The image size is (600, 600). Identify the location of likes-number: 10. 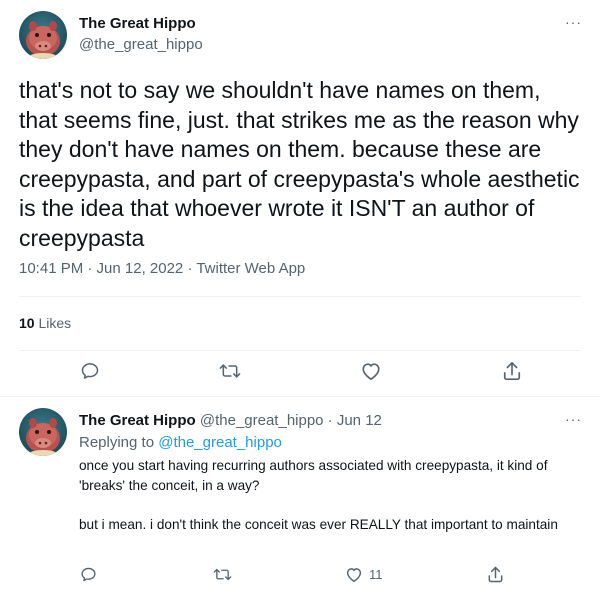
(27, 323).